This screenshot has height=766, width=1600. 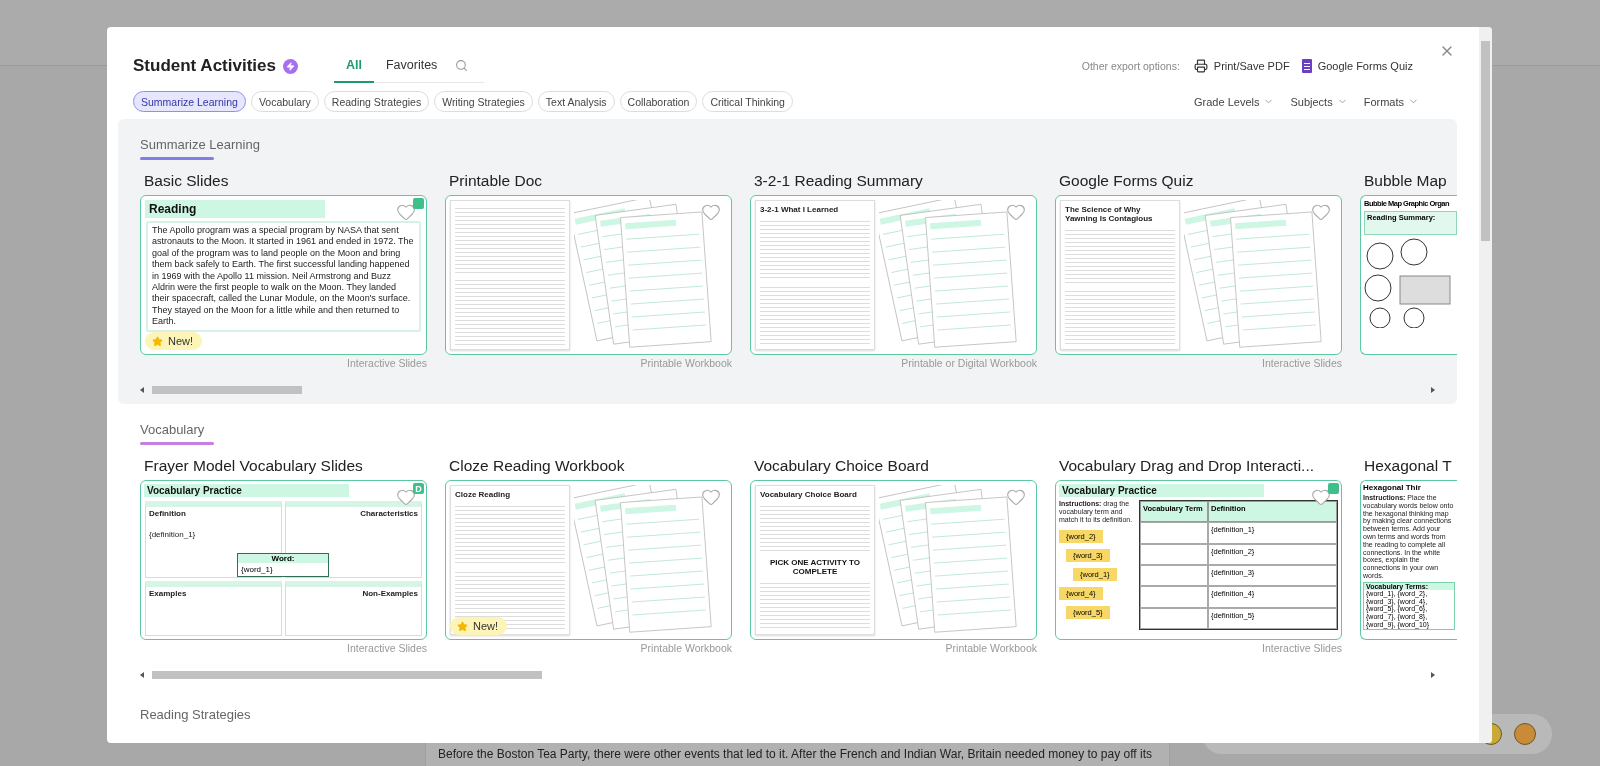 What do you see at coordinates (576, 101) in the screenshot?
I see `category-chip: Text Analysis` at bounding box center [576, 101].